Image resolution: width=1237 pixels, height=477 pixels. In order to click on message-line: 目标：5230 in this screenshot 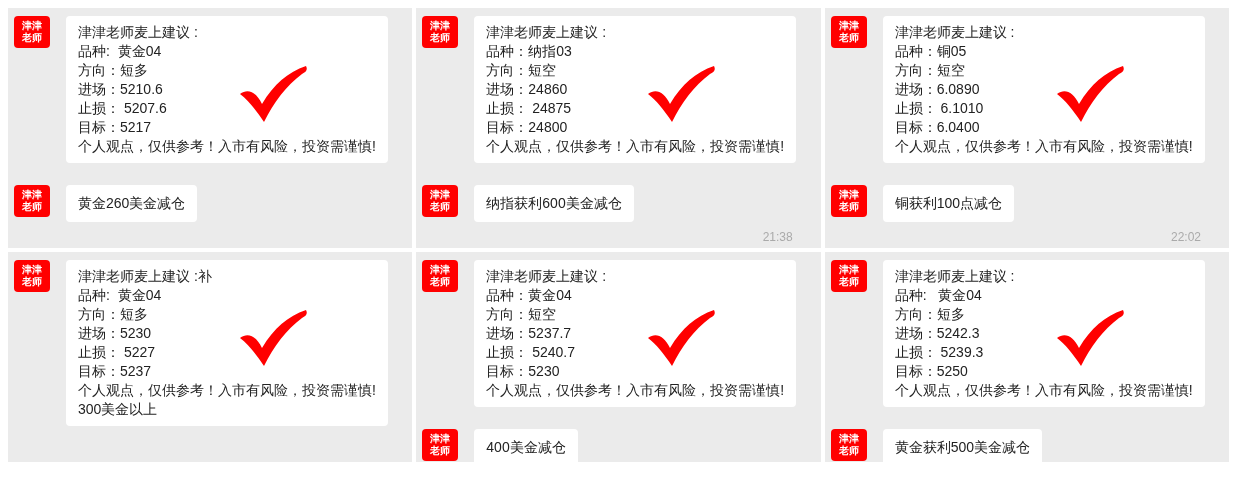, I will do `click(523, 371)`.